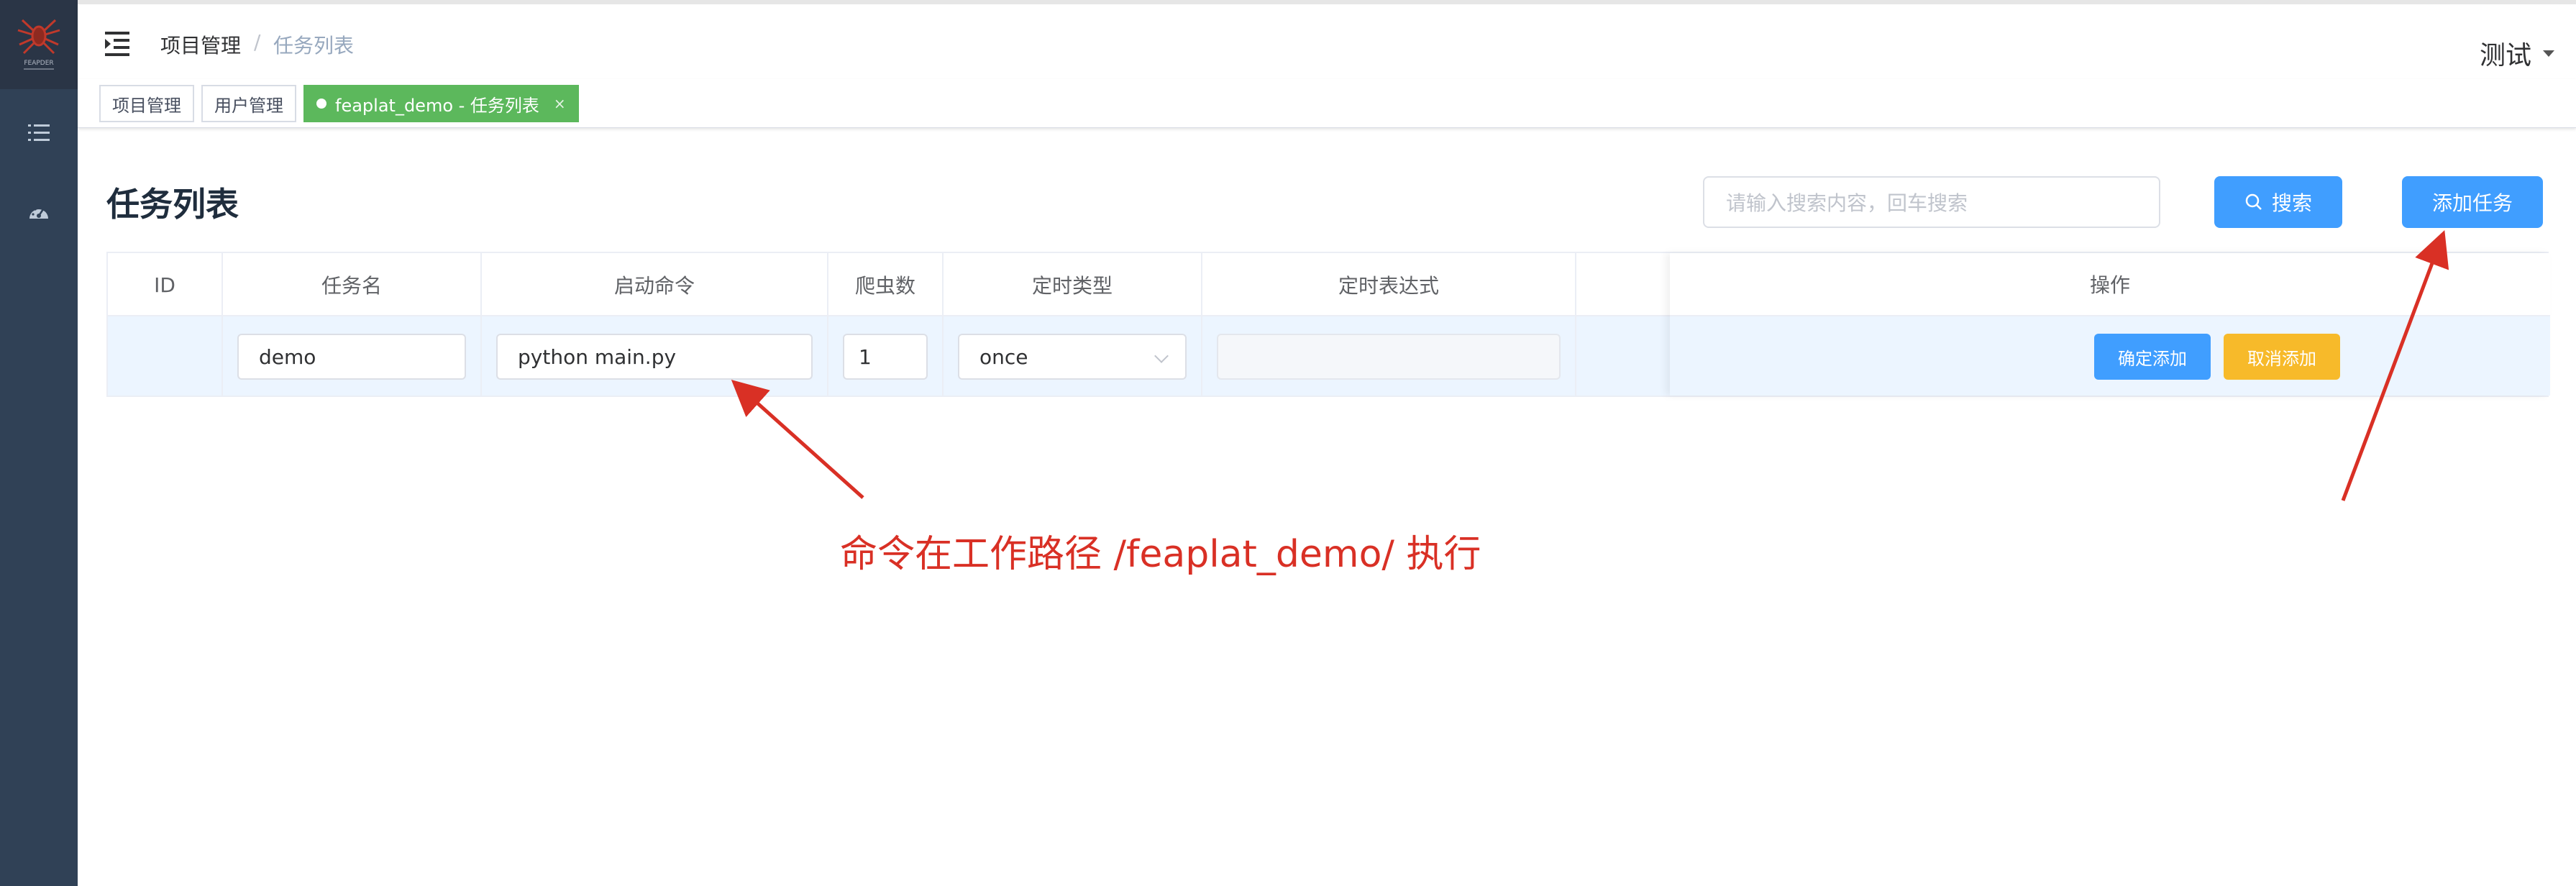 This screenshot has width=2576, height=886. Describe the element at coordinates (2505, 55) in the screenshot. I see `user-name: 测试` at that location.